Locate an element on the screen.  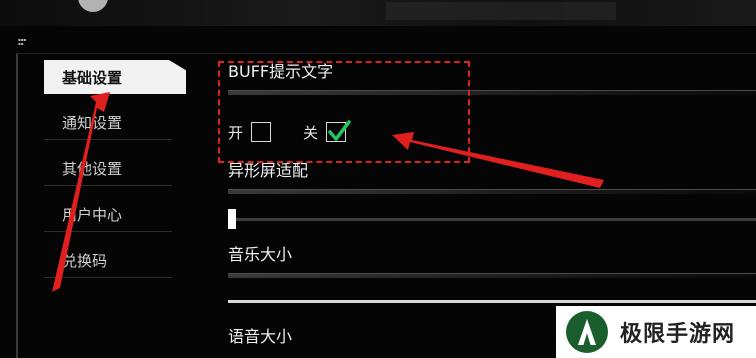
arrow-up-left is located at coordinates (81, 192).